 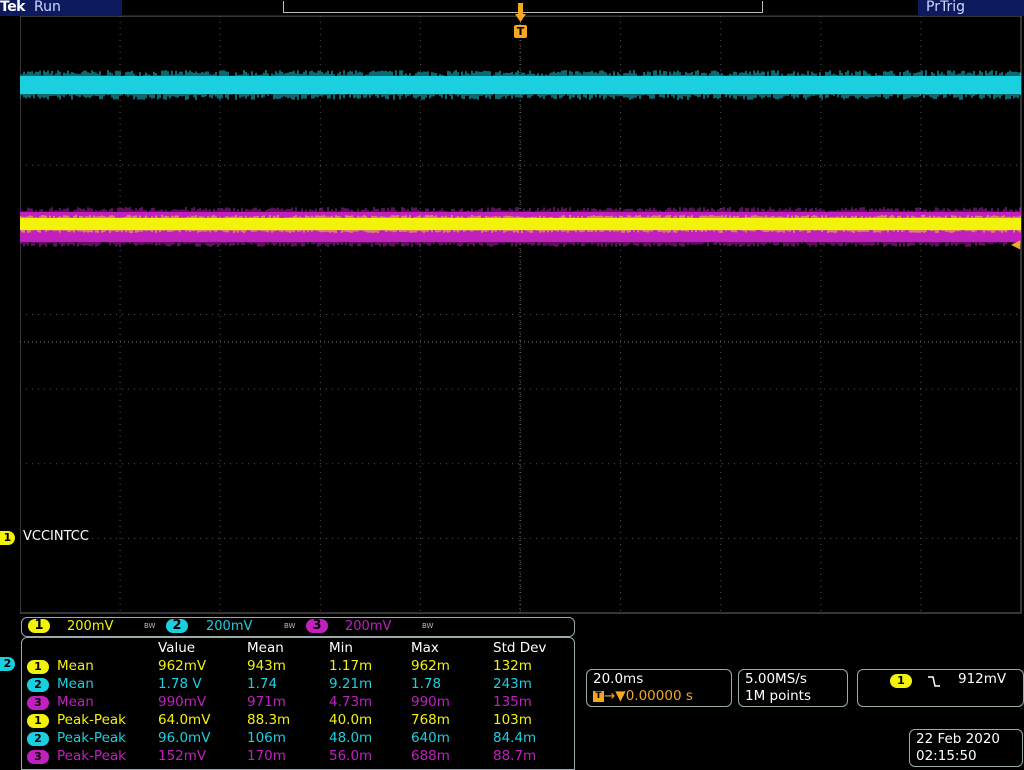 What do you see at coordinates (262, 684) in the screenshot?
I see `measurement-mean: 1.74` at bounding box center [262, 684].